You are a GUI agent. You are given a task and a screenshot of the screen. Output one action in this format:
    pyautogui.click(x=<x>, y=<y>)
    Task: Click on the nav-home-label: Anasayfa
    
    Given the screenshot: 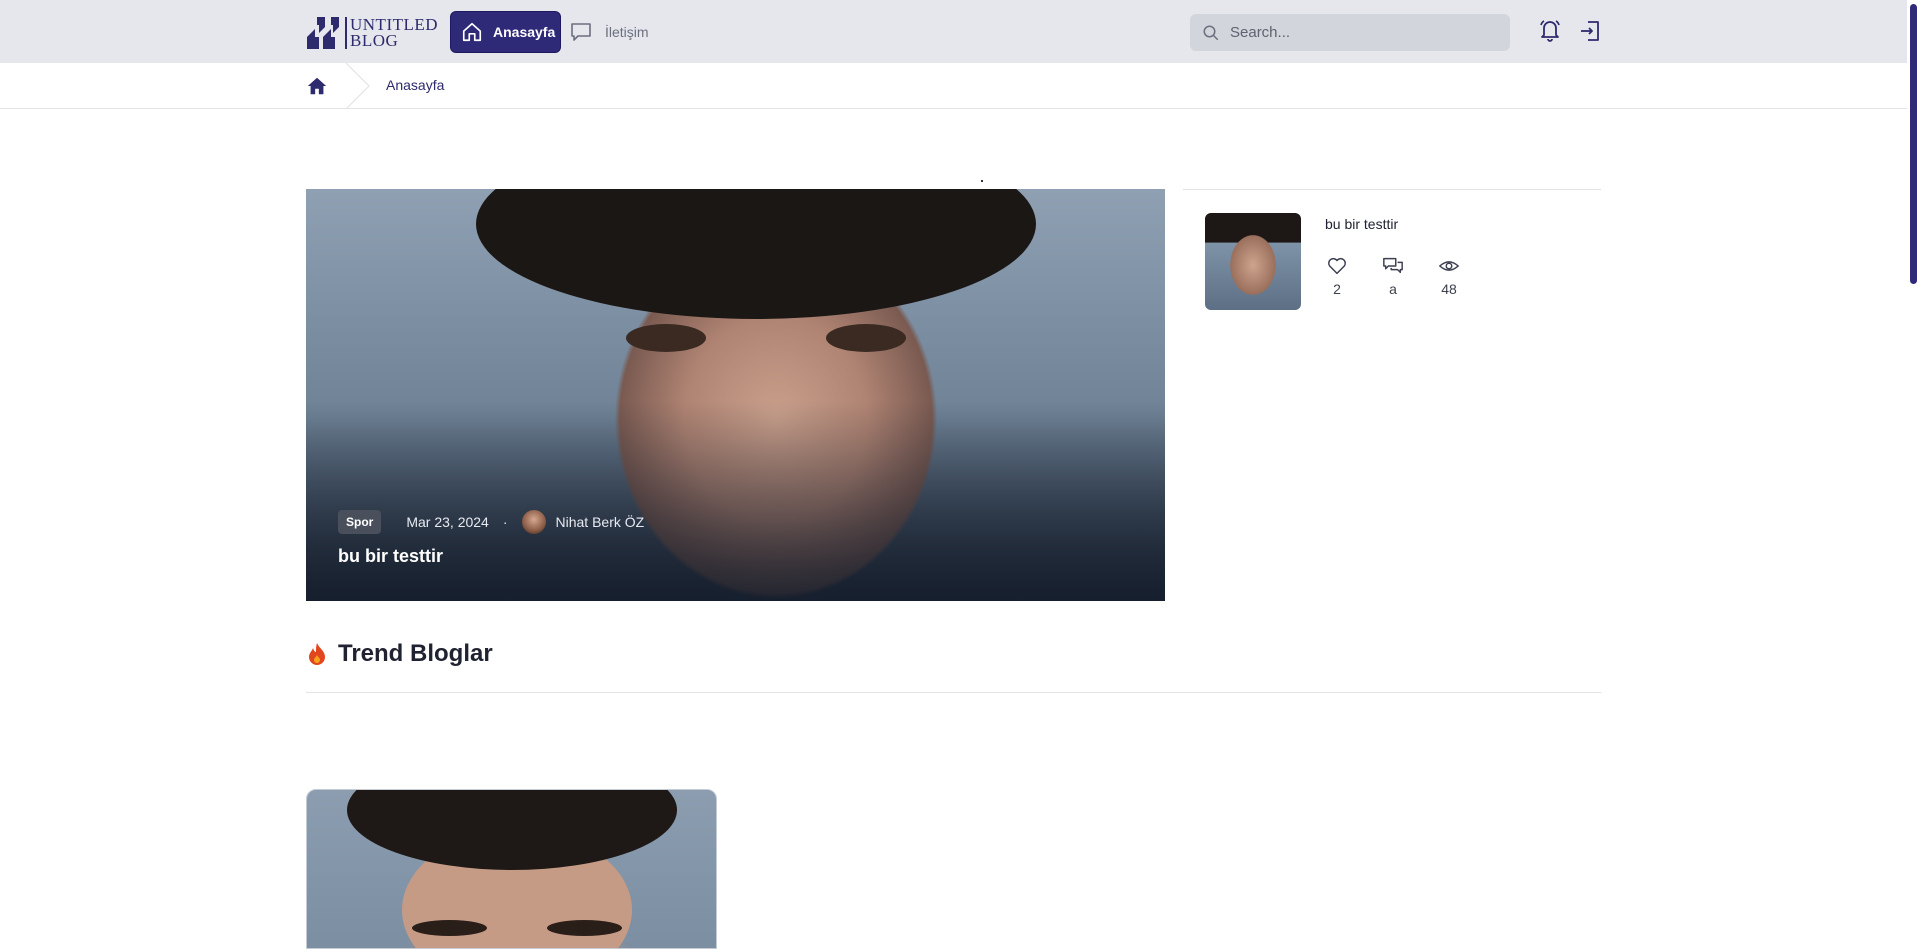 What is the action you would take?
    pyautogui.click(x=524, y=32)
    